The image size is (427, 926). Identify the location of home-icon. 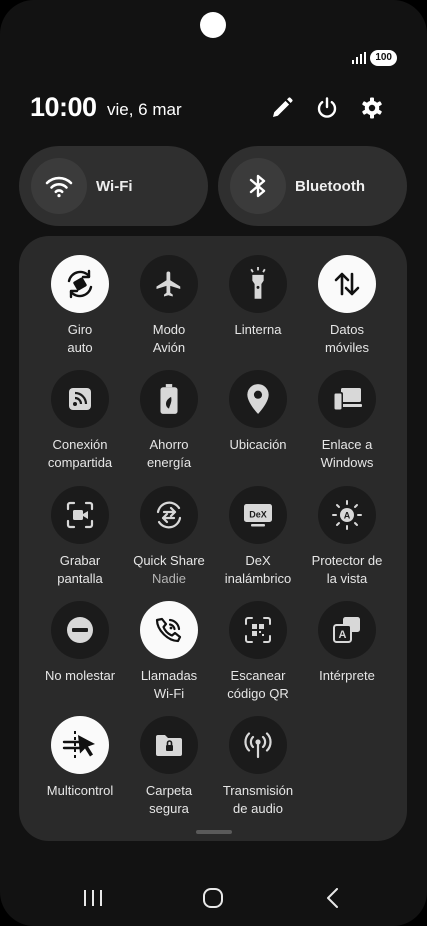
(213, 898).